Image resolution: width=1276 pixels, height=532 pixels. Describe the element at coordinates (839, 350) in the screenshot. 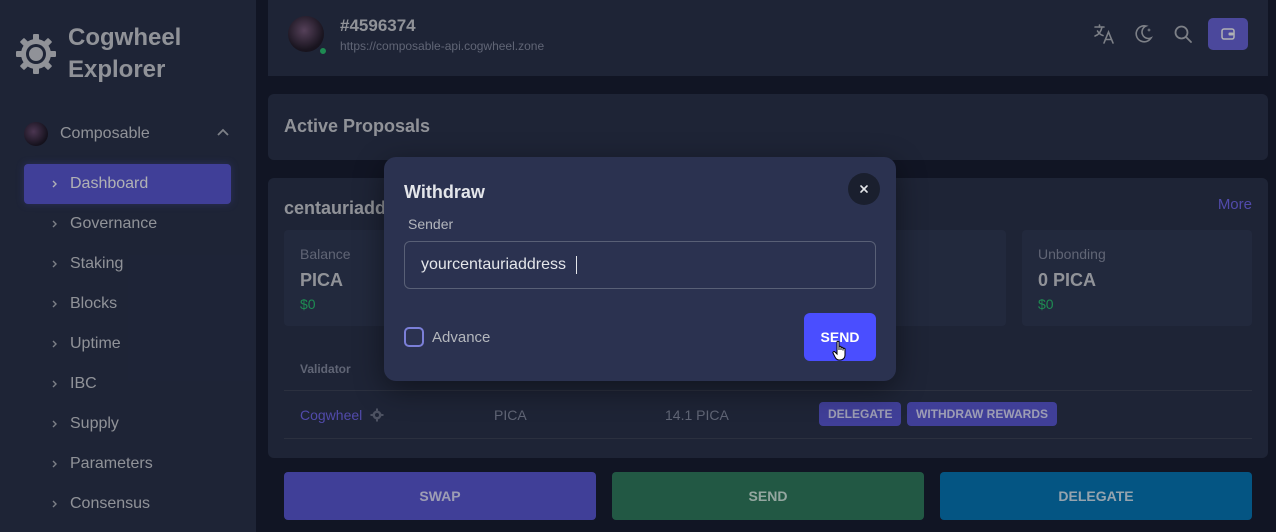

I see `hand-pointer-icon` at that location.